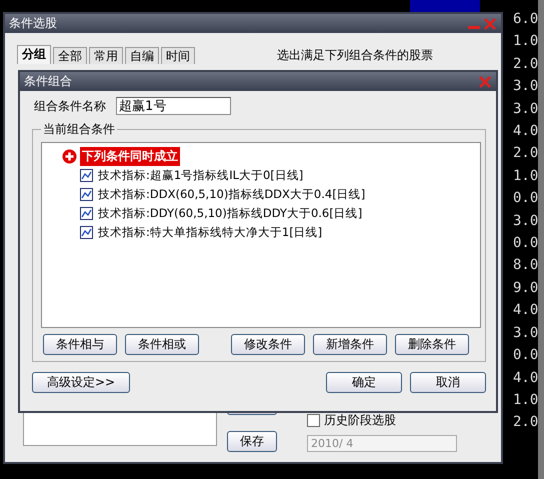  Describe the element at coordinates (79, 129) in the screenshot. I see `group-title: 当前组合条件` at that location.